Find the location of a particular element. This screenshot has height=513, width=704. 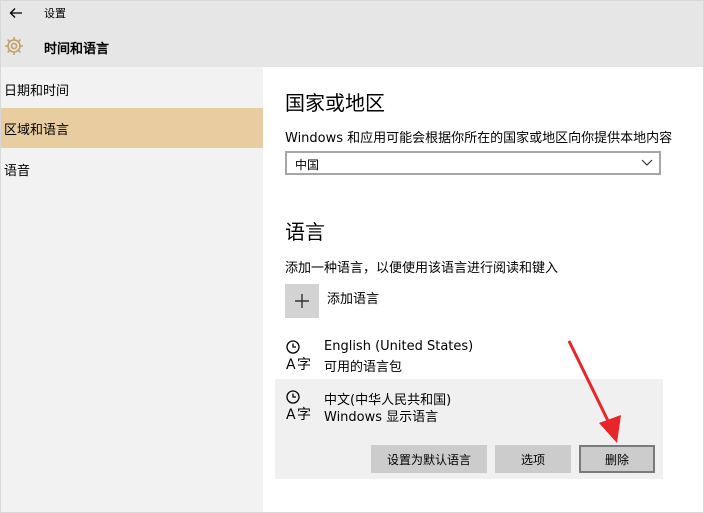

language-status: 可用的语言包 is located at coordinates (363, 367).